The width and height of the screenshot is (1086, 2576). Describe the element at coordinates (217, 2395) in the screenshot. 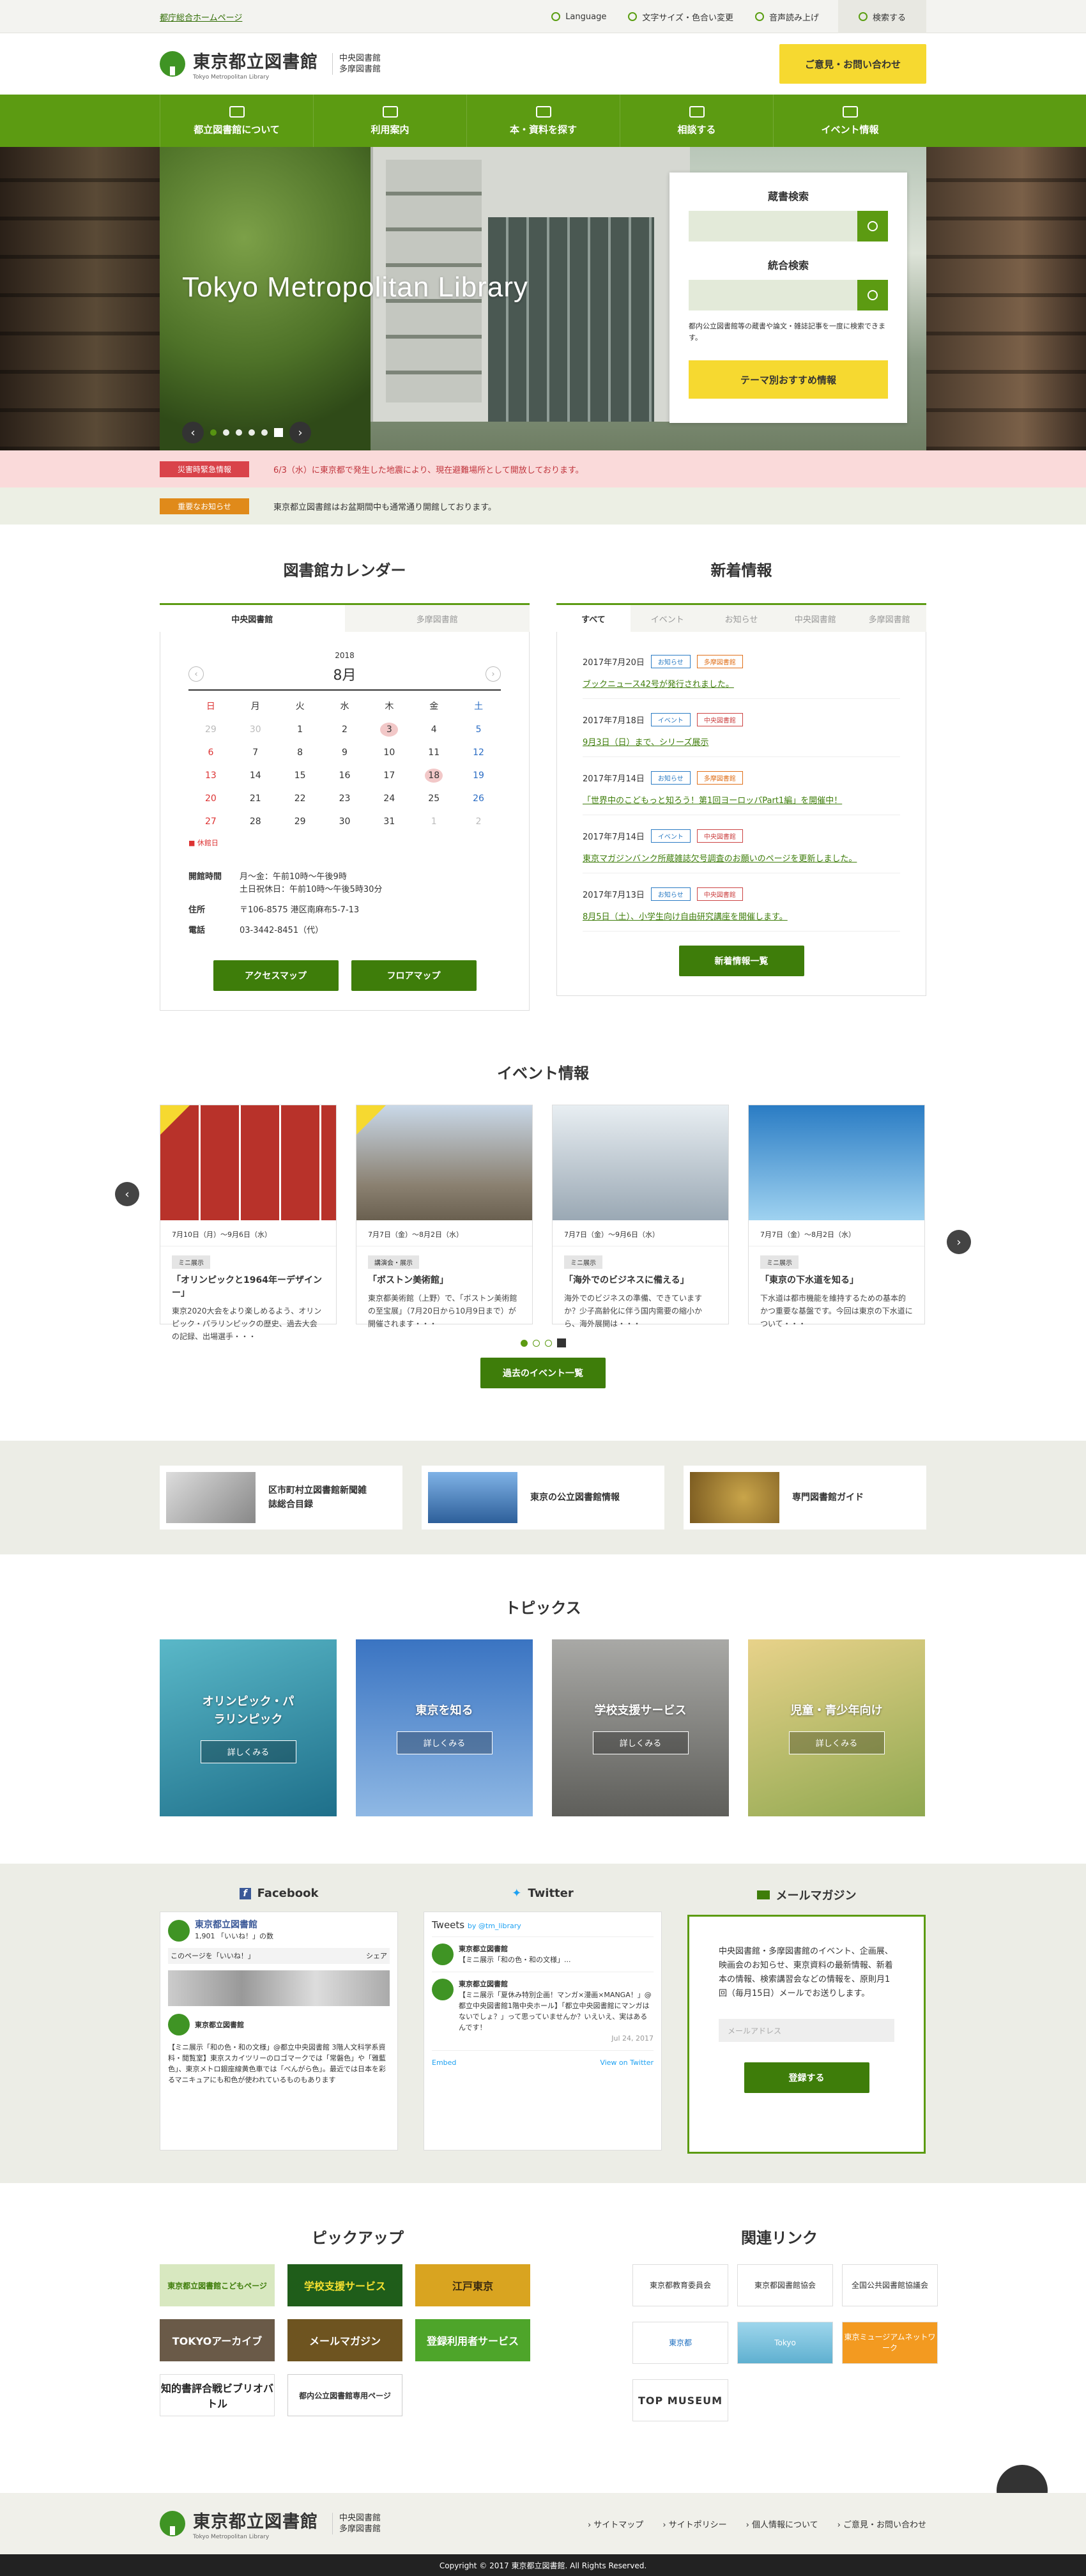

I see `pickup-bibliobattle: 知的書評合戦ビブリオバトル` at that location.